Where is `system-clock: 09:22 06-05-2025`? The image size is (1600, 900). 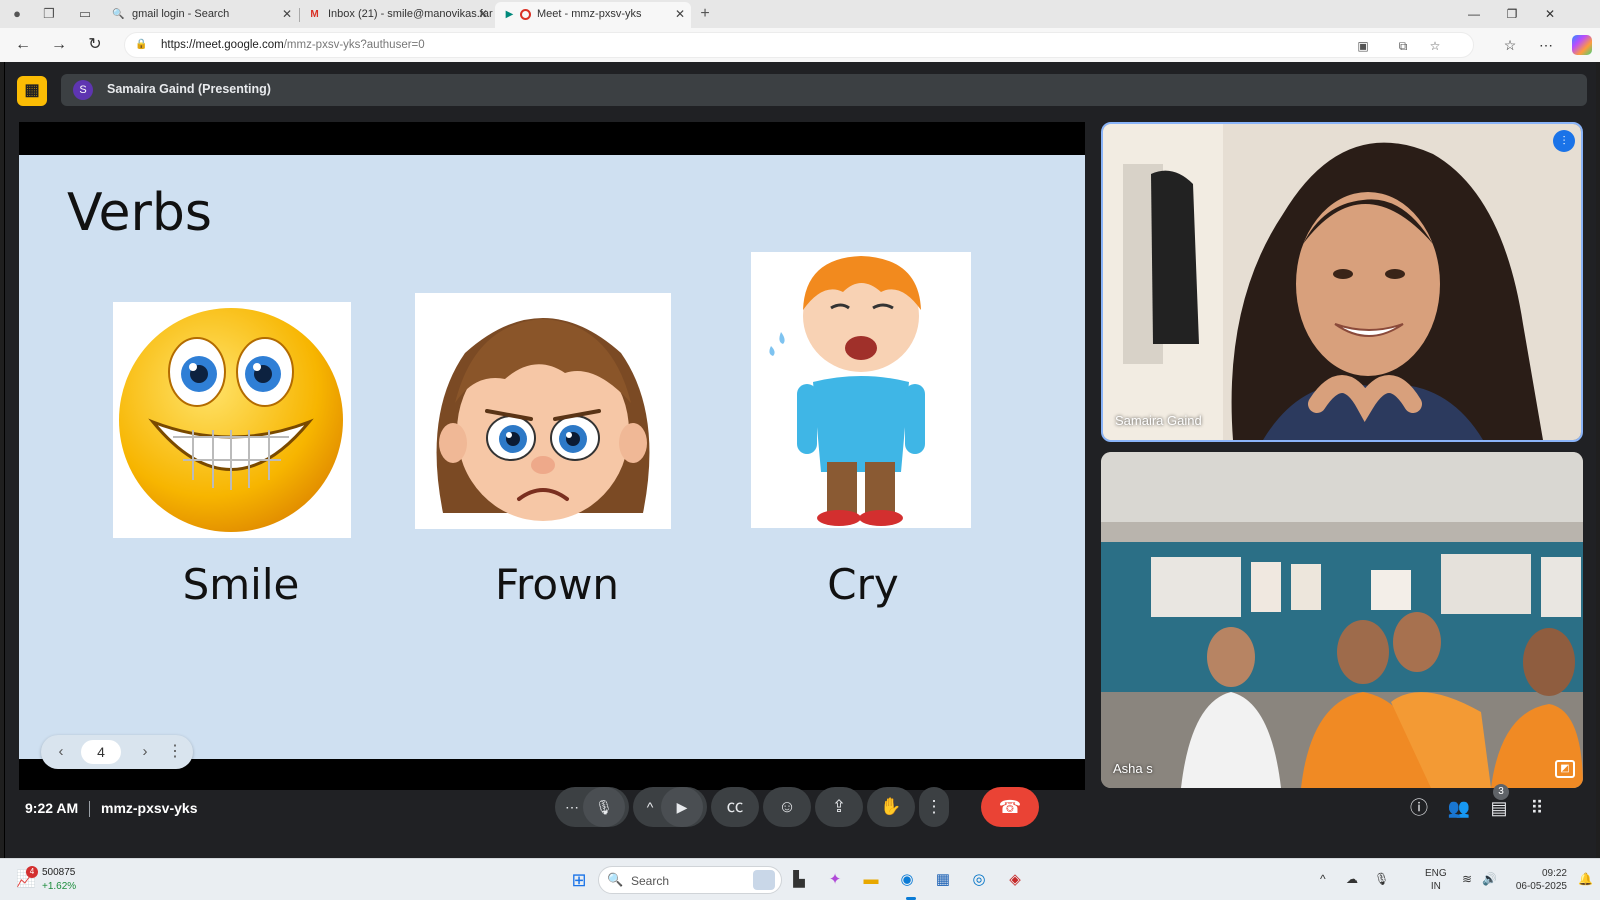 system-clock: 09:22 06-05-2025 is located at coordinates (1536, 880).